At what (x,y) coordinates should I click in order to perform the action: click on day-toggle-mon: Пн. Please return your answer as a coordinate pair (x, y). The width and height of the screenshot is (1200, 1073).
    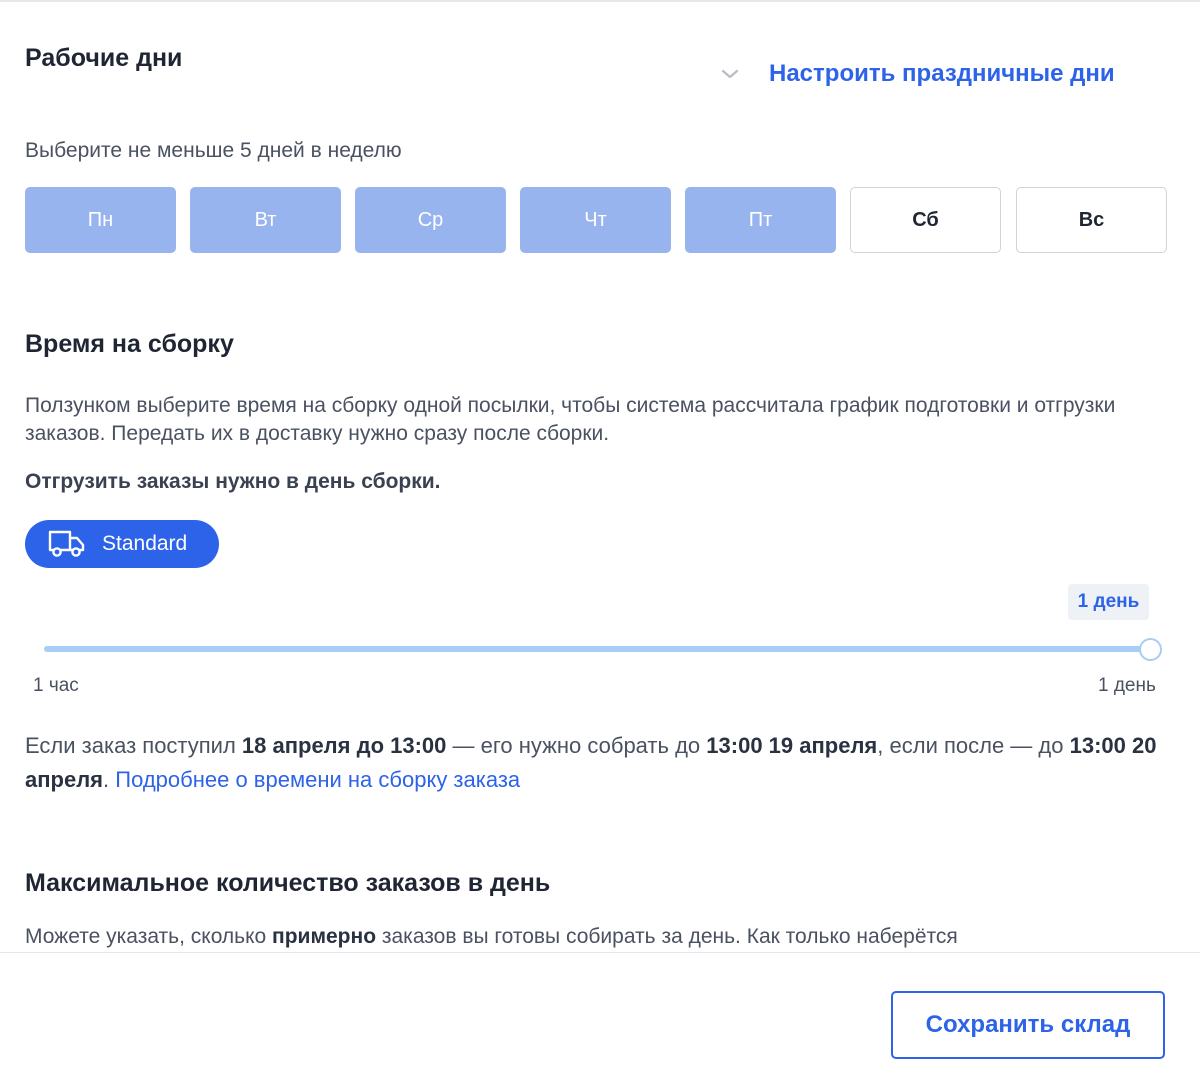
    Looking at the image, I should click on (100, 220).